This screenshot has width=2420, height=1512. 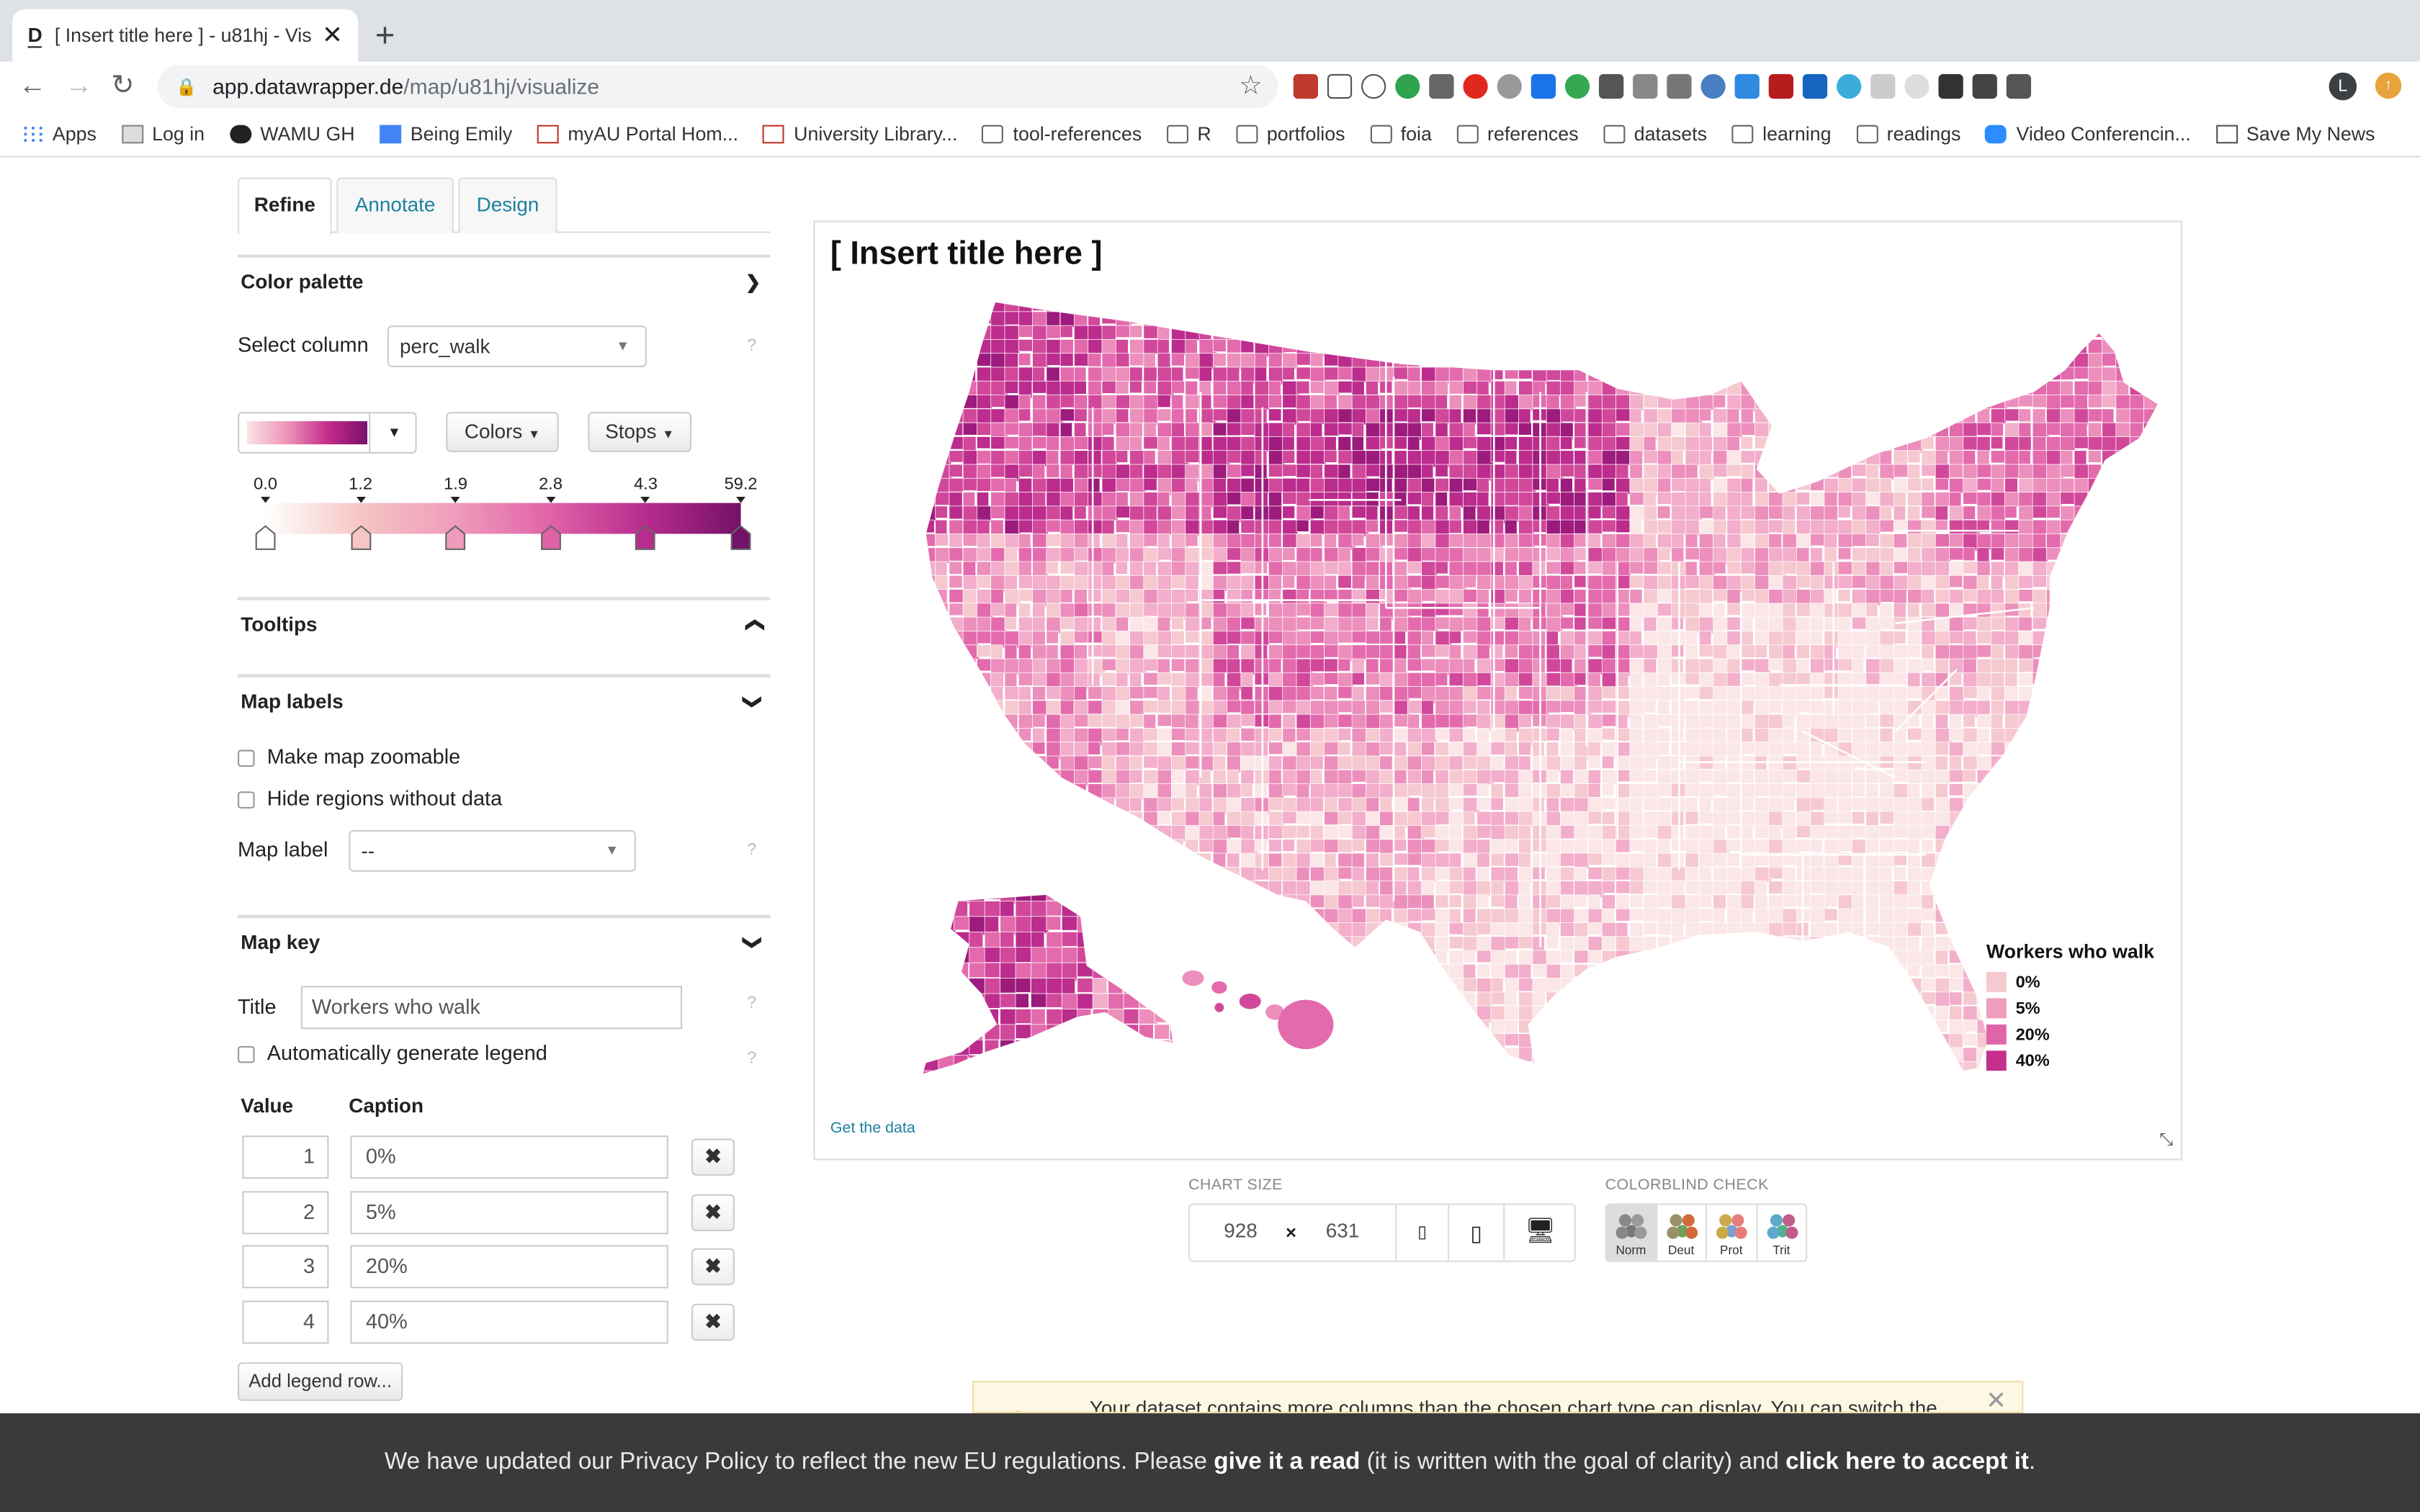 What do you see at coordinates (2388, 85) in the screenshot?
I see `update-icon: ↑` at bounding box center [2388, 85].